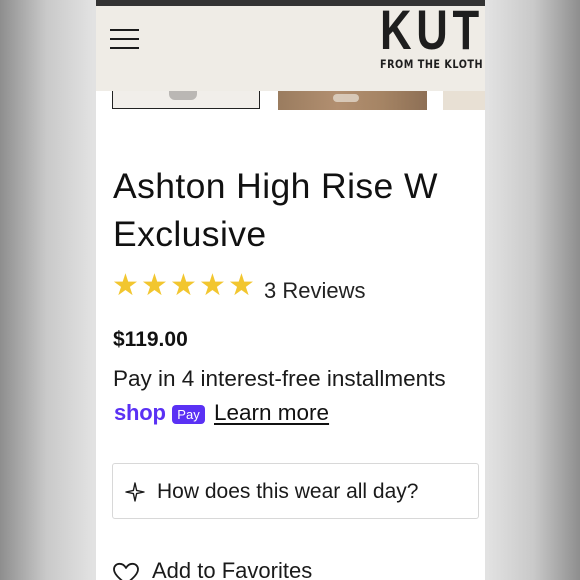 This screenshot has width=580, height=580. I want to click on brand-logo: KUT FROM THE KLOTH, so click(432, 38).